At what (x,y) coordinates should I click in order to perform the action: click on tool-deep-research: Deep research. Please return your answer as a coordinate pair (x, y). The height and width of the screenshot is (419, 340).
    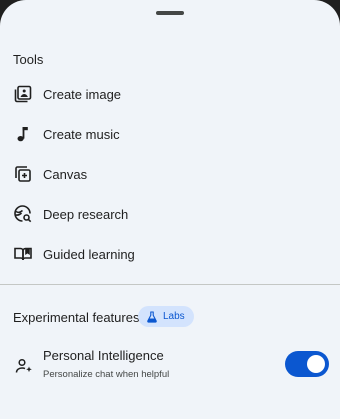
    Looking at the image, I should click on (170, 214).